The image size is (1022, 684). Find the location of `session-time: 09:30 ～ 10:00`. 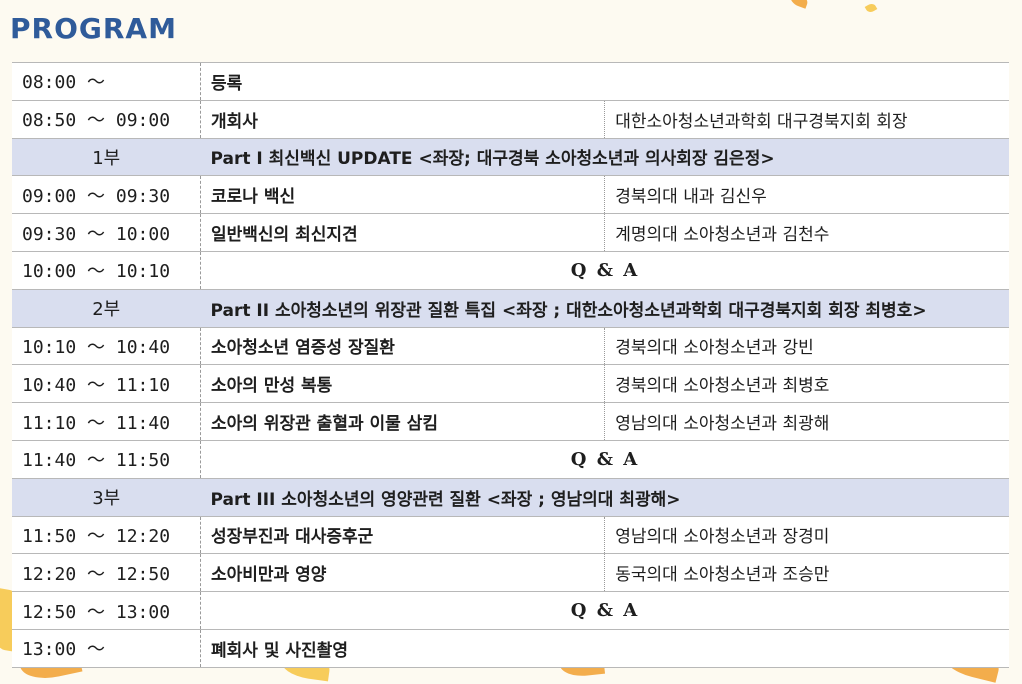

session-time: 09:30 ～ 10:00 is located at coordinates (106, 232).